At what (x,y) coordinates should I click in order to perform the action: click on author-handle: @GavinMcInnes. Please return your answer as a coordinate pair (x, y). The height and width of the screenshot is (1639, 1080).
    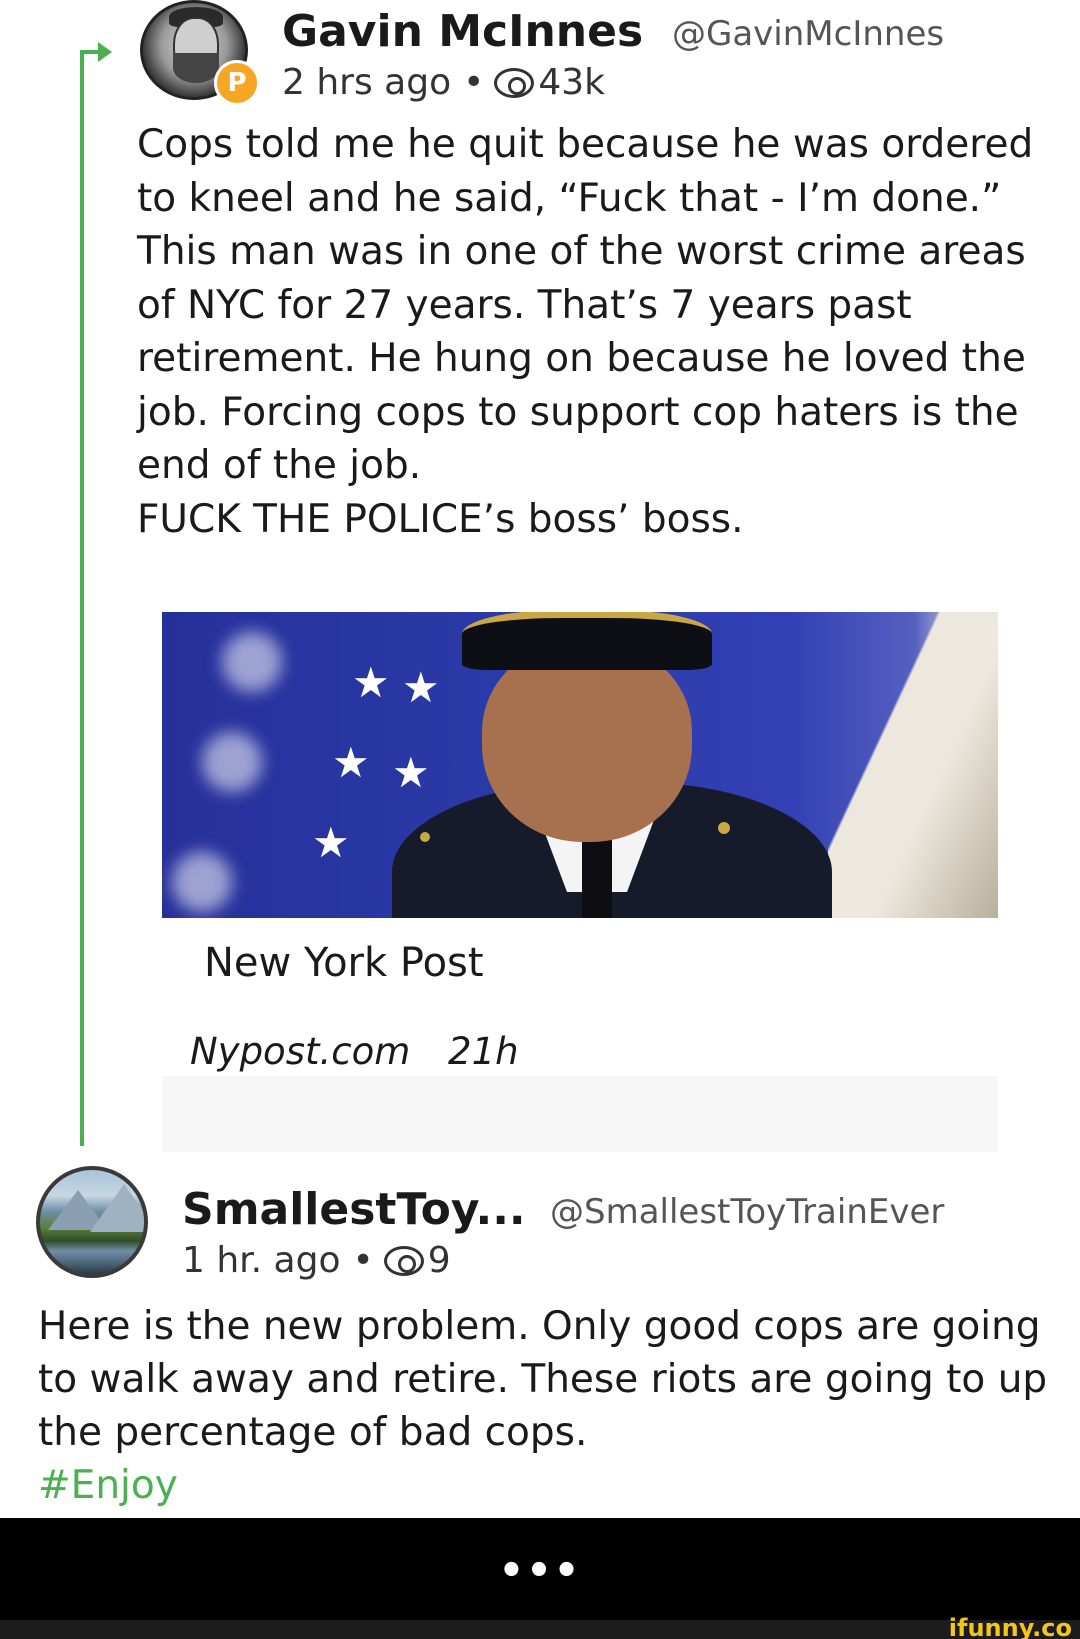
    Looking at the image, I should click on (808, 34).